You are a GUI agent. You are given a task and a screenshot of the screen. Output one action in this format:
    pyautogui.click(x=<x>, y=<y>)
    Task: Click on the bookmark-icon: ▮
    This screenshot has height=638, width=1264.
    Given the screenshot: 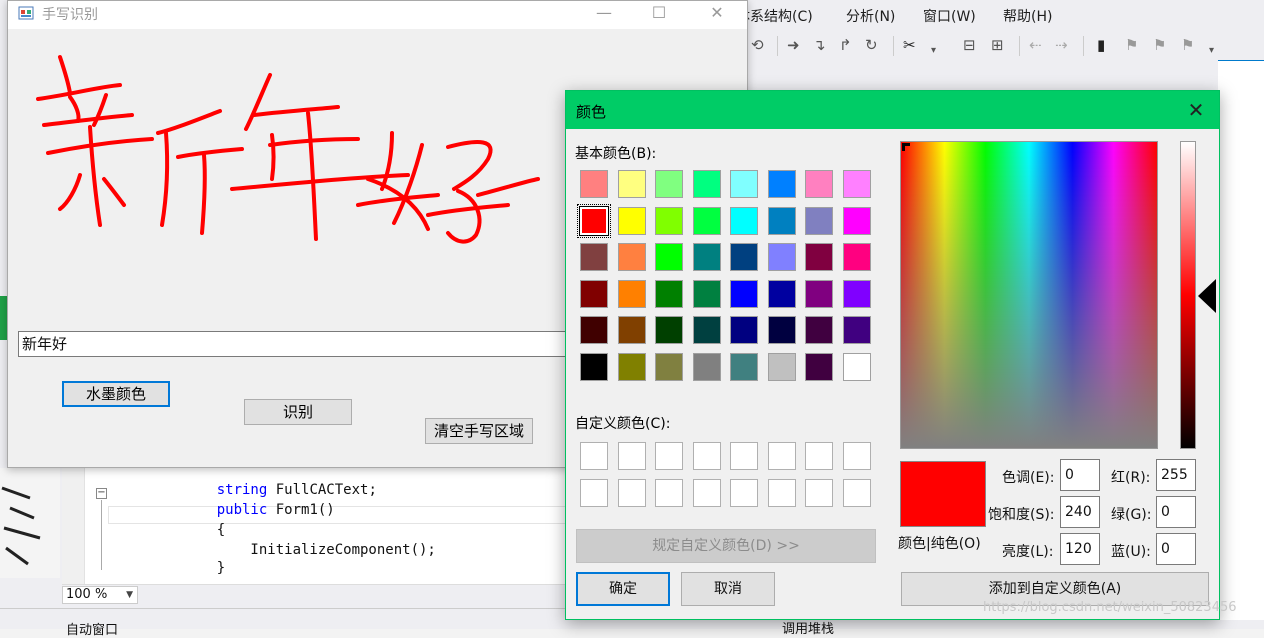 What is the action you would take?
    pyautogui.click(x=1101, y=45)
    